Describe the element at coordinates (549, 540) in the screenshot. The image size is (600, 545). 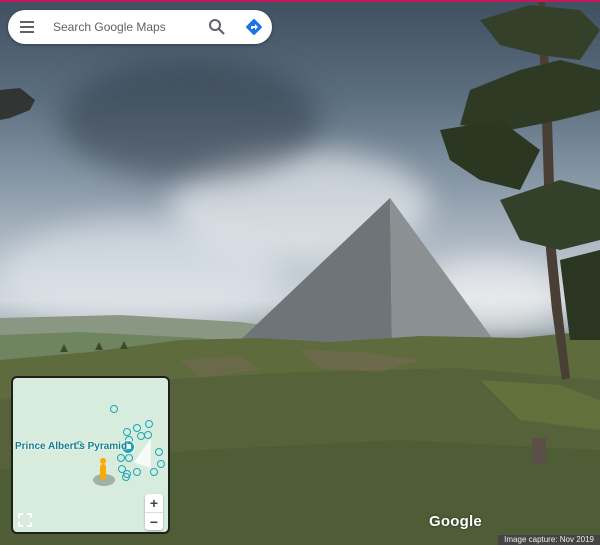
I see `image-capture-date: Image capture: Nov 2019` at that location.